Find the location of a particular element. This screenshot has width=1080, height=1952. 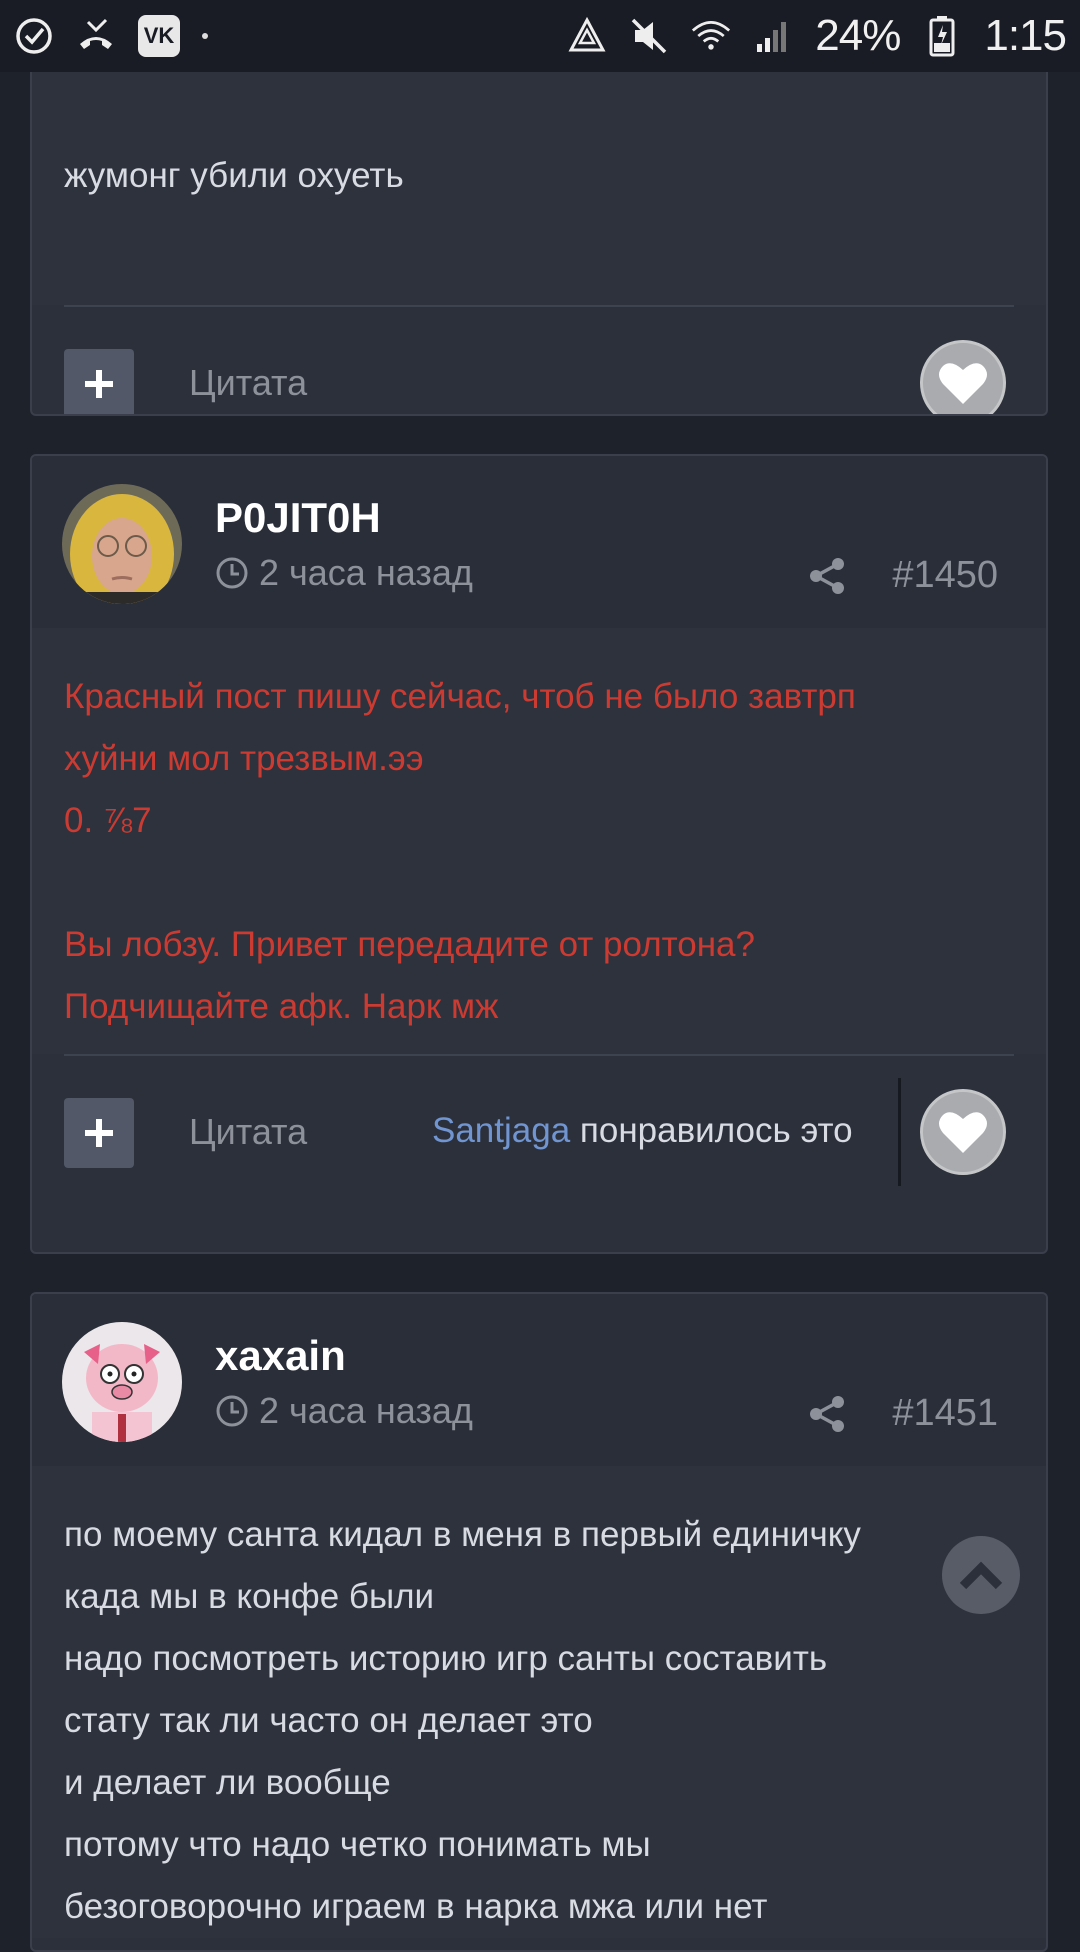

scroll-to-top-button is located at coordinates (981, 1575).